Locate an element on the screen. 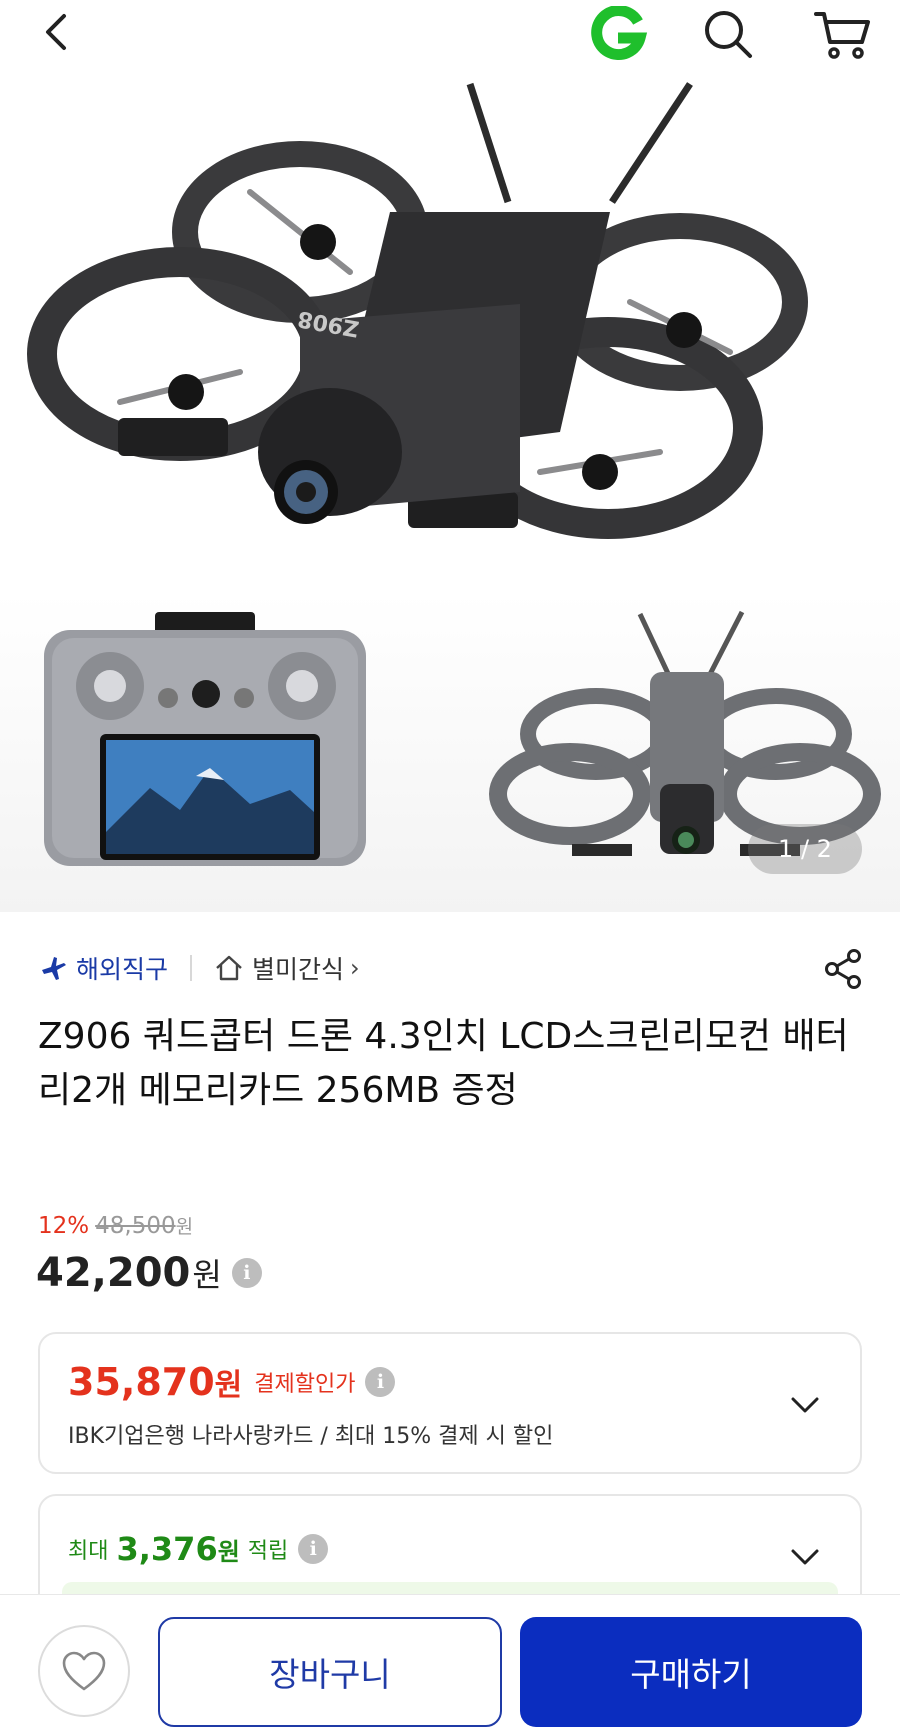  heart-icon is located at coordinates (84, 1671).